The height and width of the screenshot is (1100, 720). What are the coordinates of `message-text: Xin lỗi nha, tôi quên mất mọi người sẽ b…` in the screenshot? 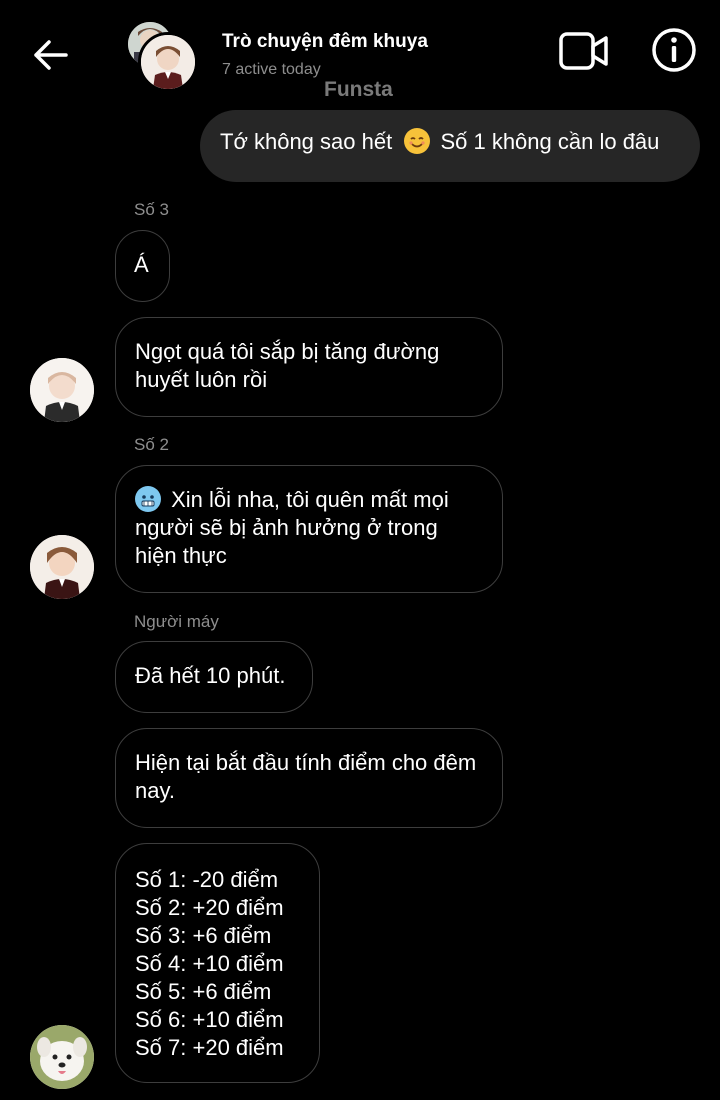 It's located at (292, 527).